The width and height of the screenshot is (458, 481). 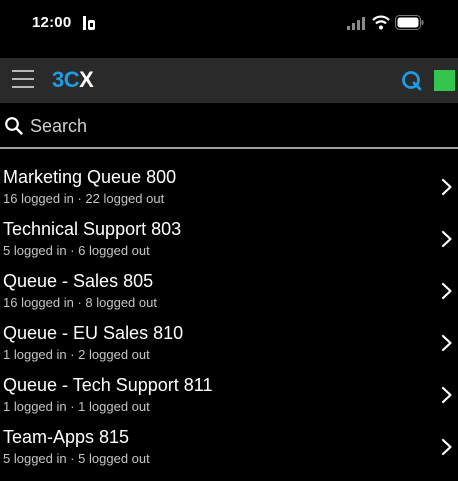 I want to click on logo-prefix: 3, so click(x=58, y=79).